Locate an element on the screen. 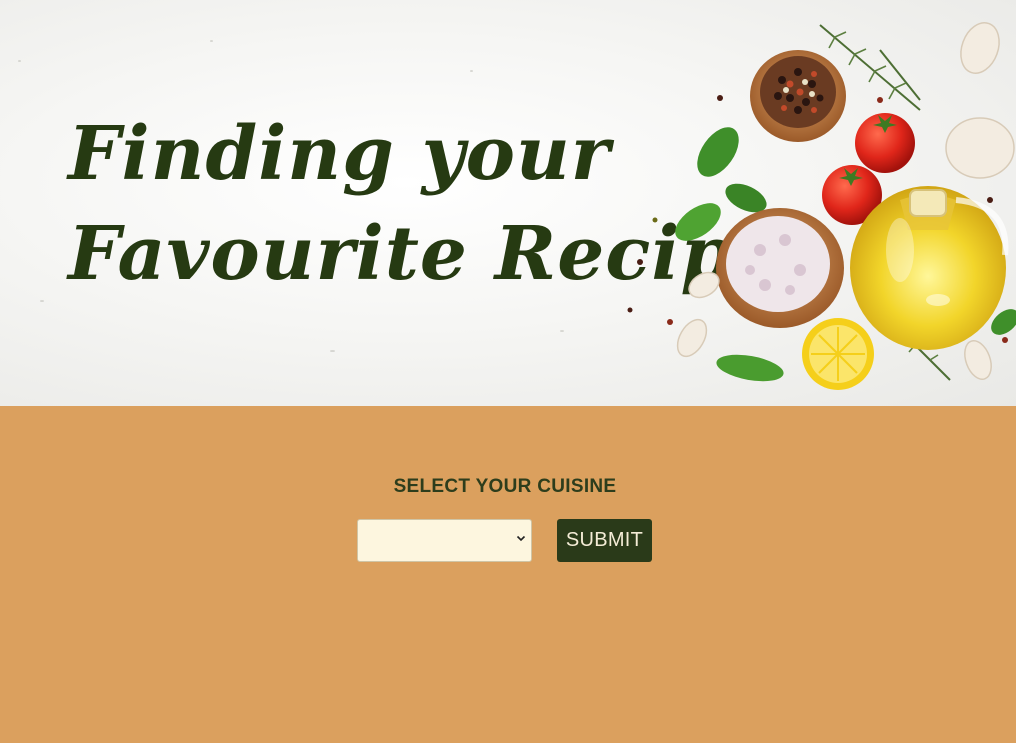 The width and height of the screenshot is (1016, 743). salt-bowl is located at coordinates (780, 268).